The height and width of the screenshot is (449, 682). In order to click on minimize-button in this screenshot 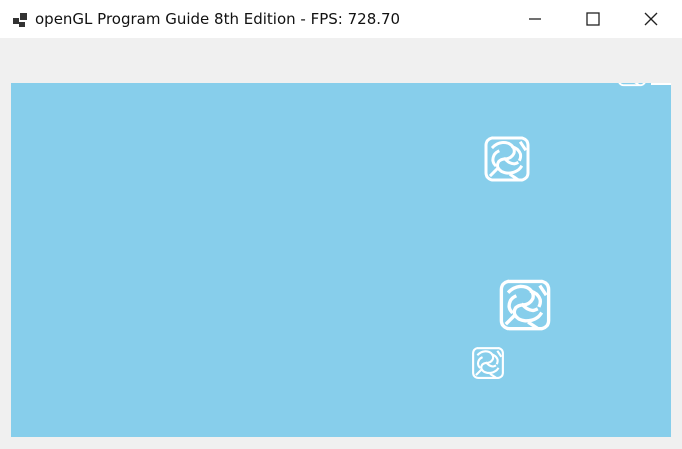, I will do `click(535, 19)`.